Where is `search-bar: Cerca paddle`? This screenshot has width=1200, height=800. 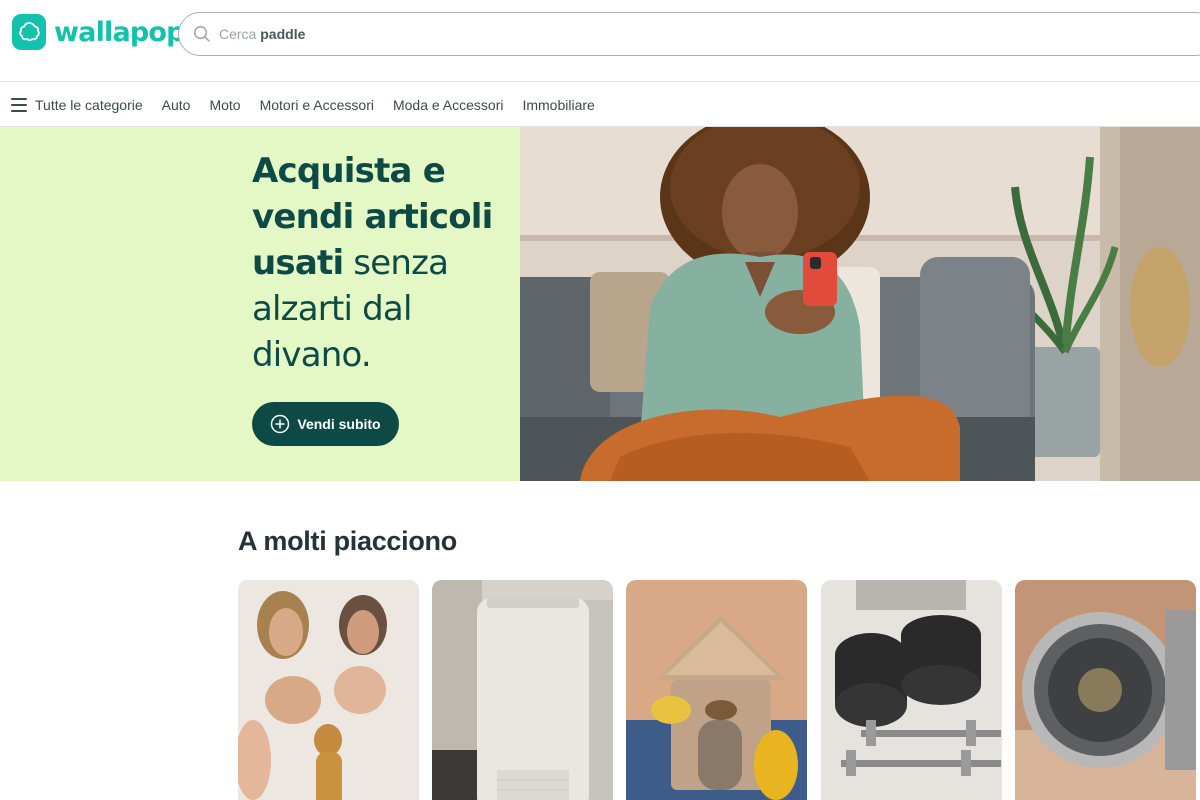 search-bar: Cerca paddle is located at coordinates (689, 34).